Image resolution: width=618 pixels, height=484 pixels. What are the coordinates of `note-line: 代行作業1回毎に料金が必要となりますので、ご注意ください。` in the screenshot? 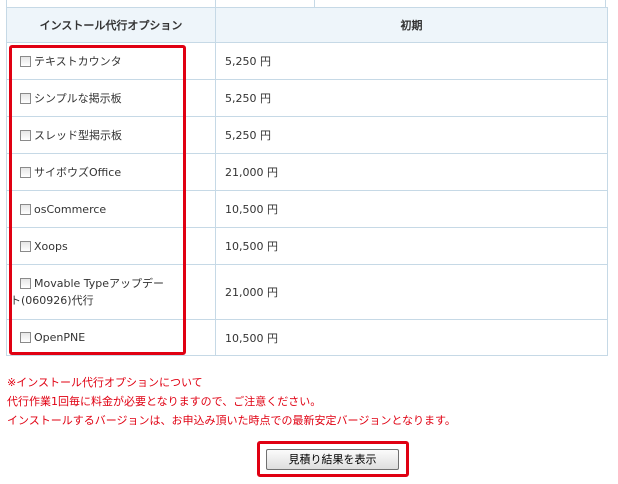 It's located at (164, 401).